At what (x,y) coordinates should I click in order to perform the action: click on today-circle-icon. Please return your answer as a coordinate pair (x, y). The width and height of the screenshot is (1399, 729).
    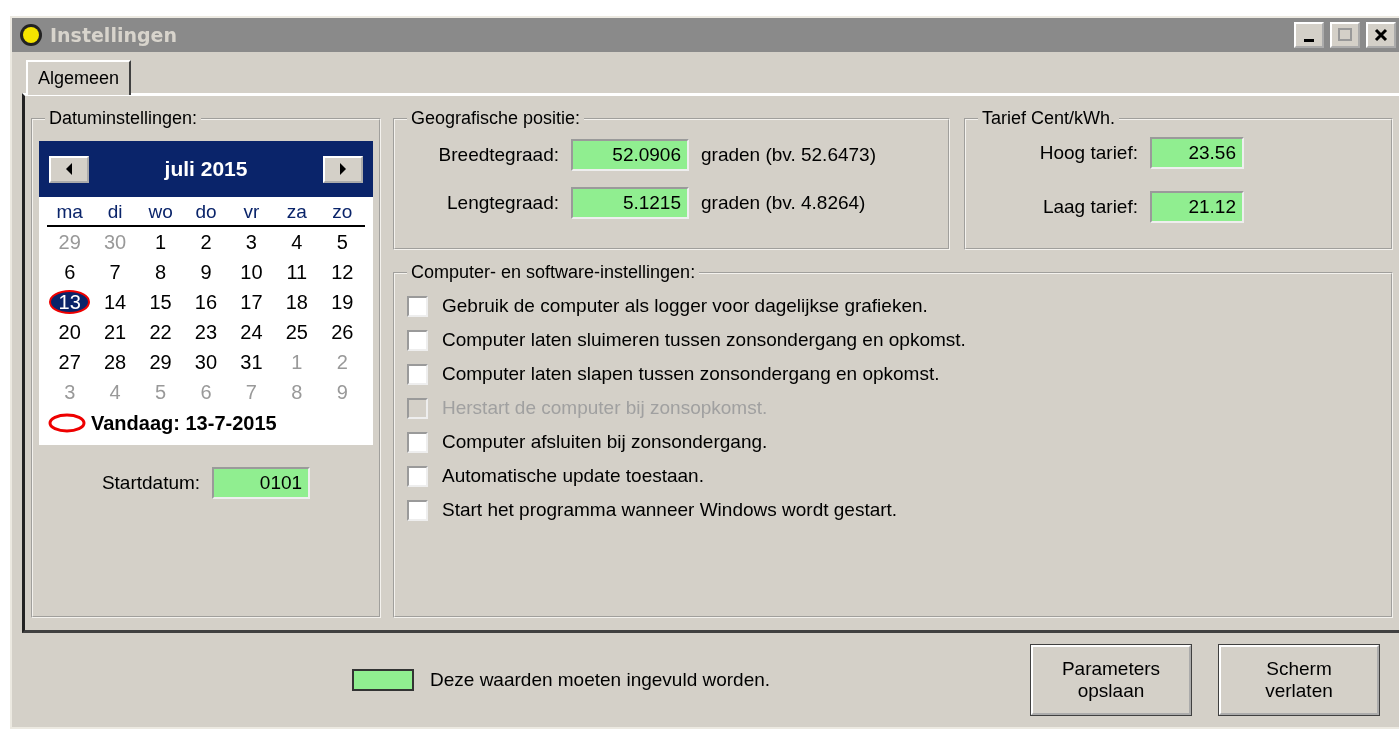
    Looking at the image, I should click on (67, 423).